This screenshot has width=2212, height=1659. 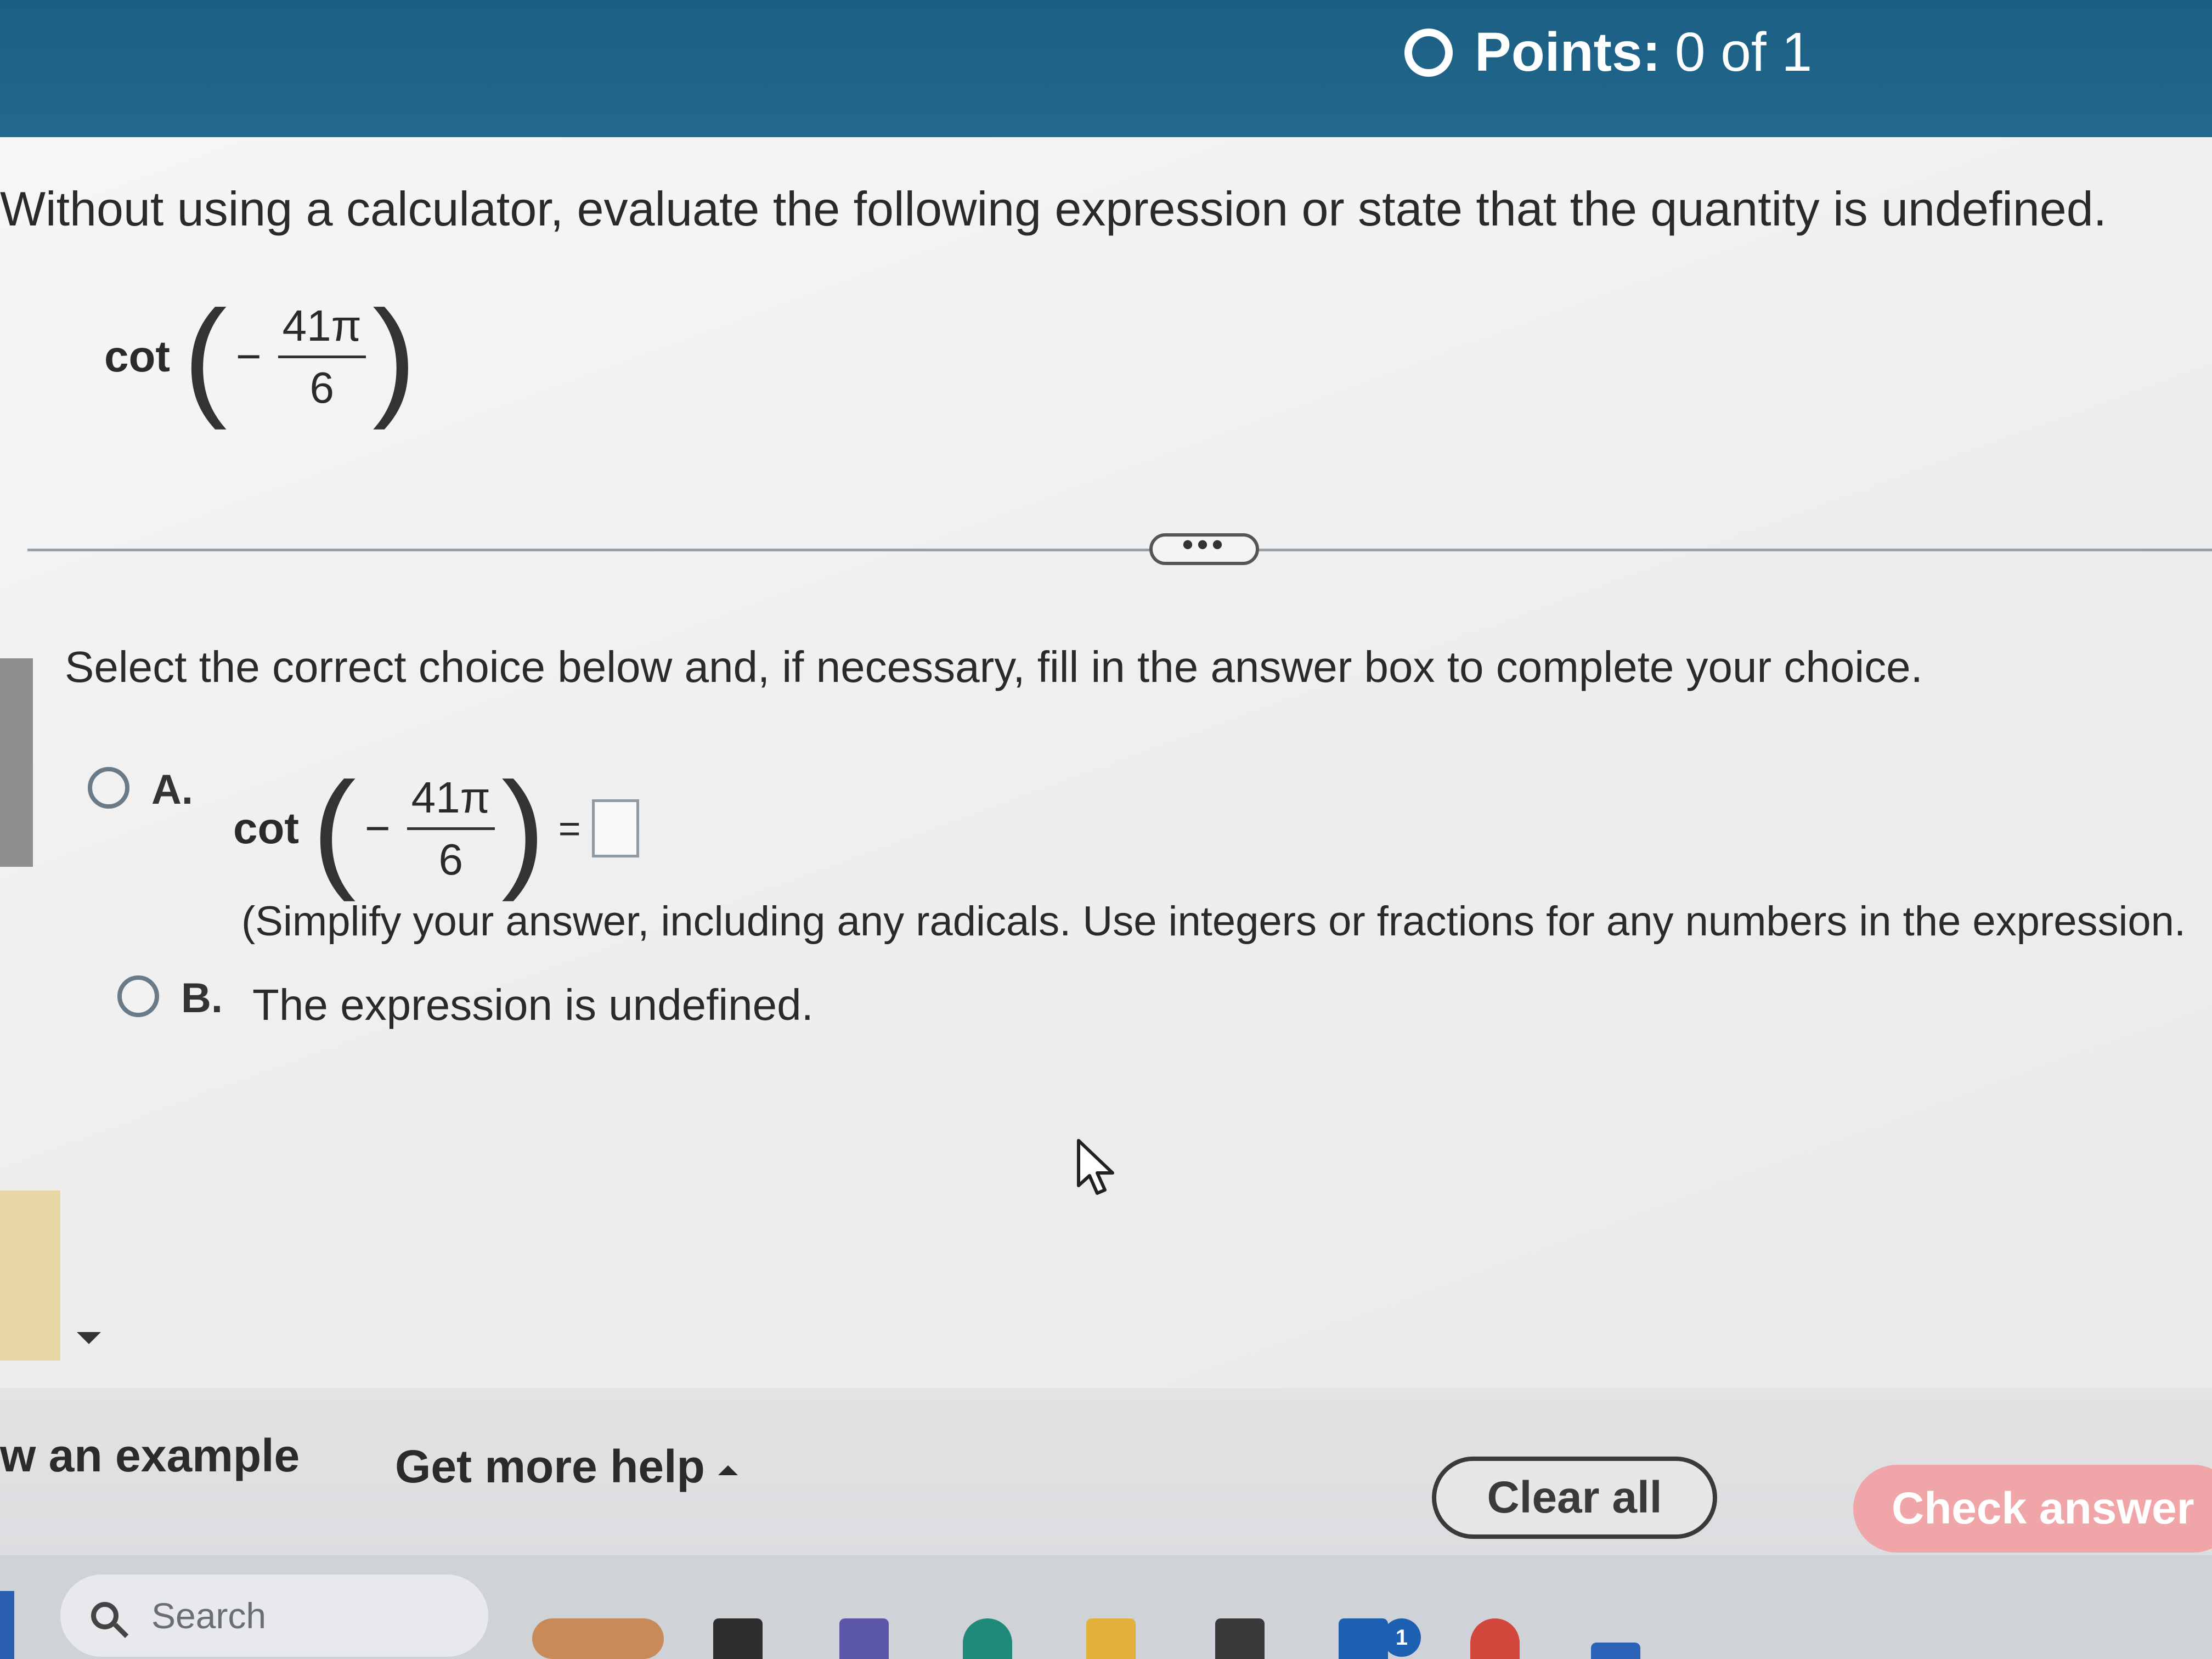 I want to click on store-icon, so click(x=1240, y=1638).